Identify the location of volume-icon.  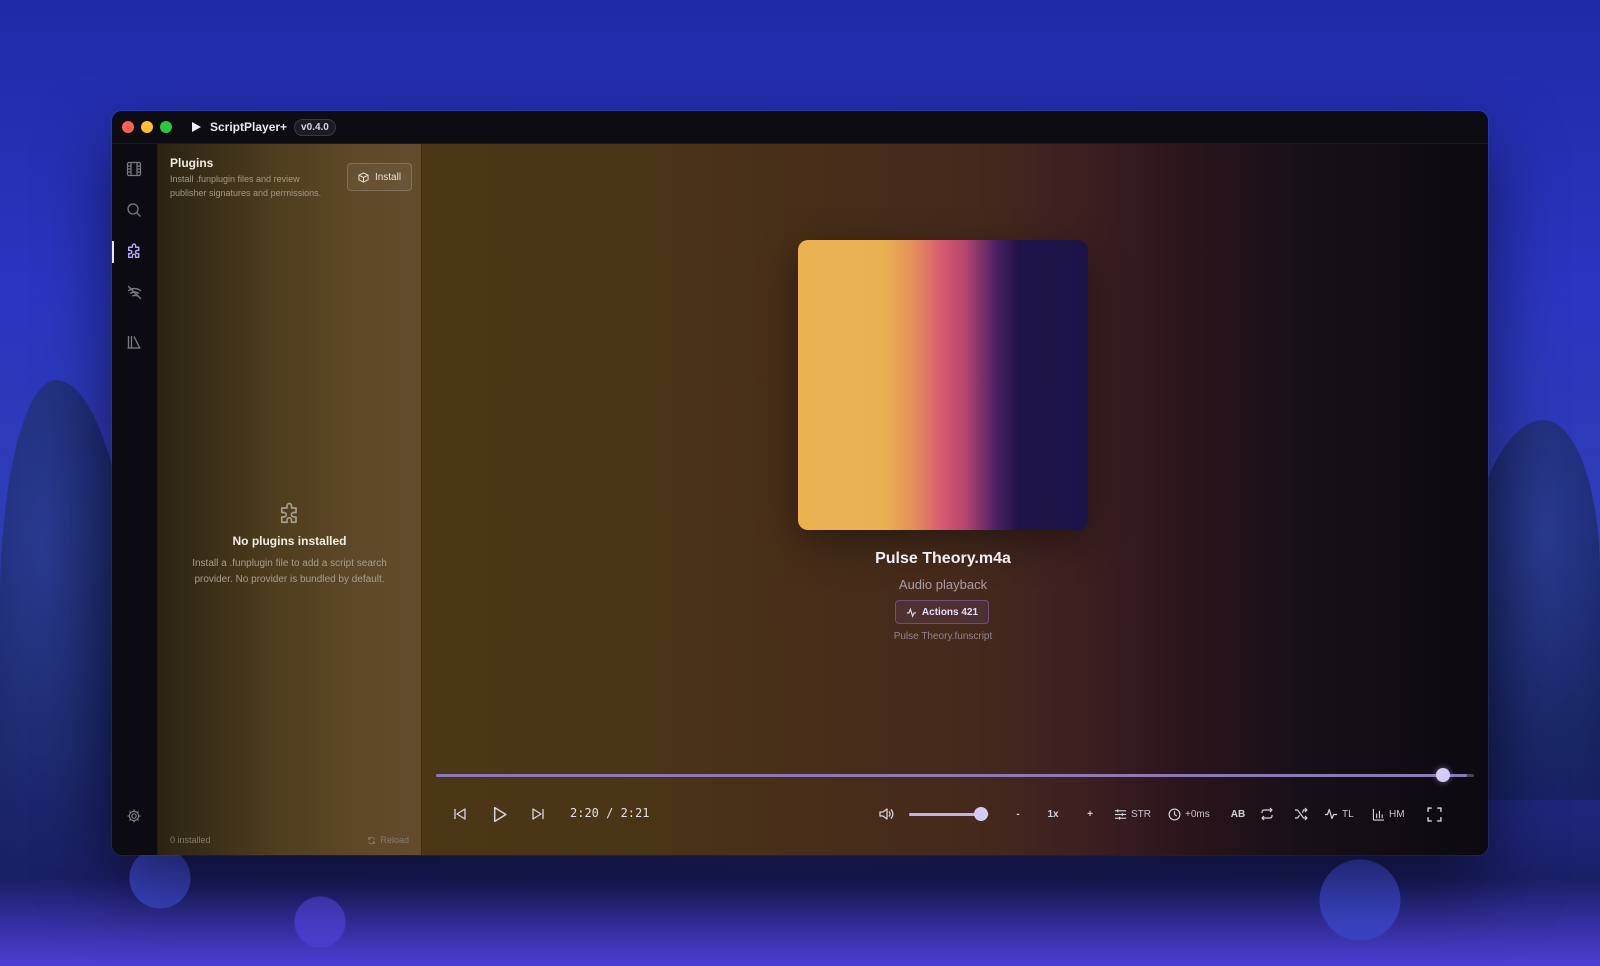
(886, 814).